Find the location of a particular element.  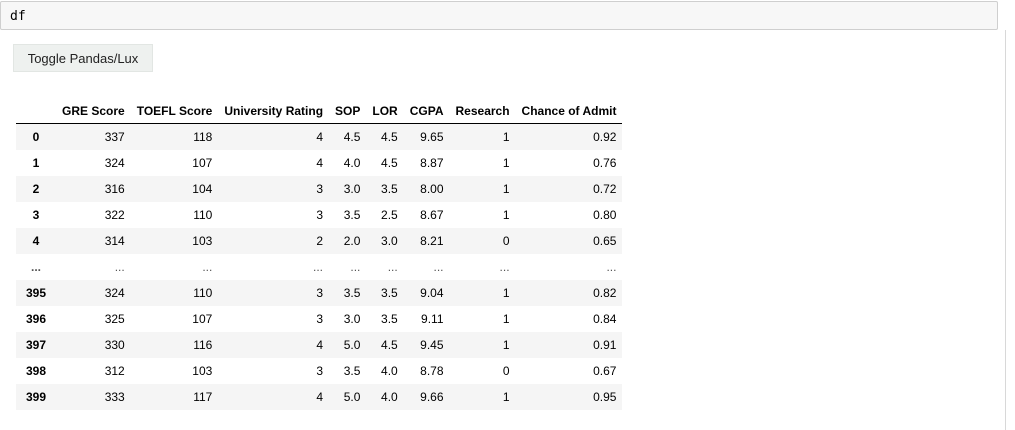

table-row: 397 330 116 4 5.0 4.5 9.45 1 0.91 is located at coordinates (319, 345).